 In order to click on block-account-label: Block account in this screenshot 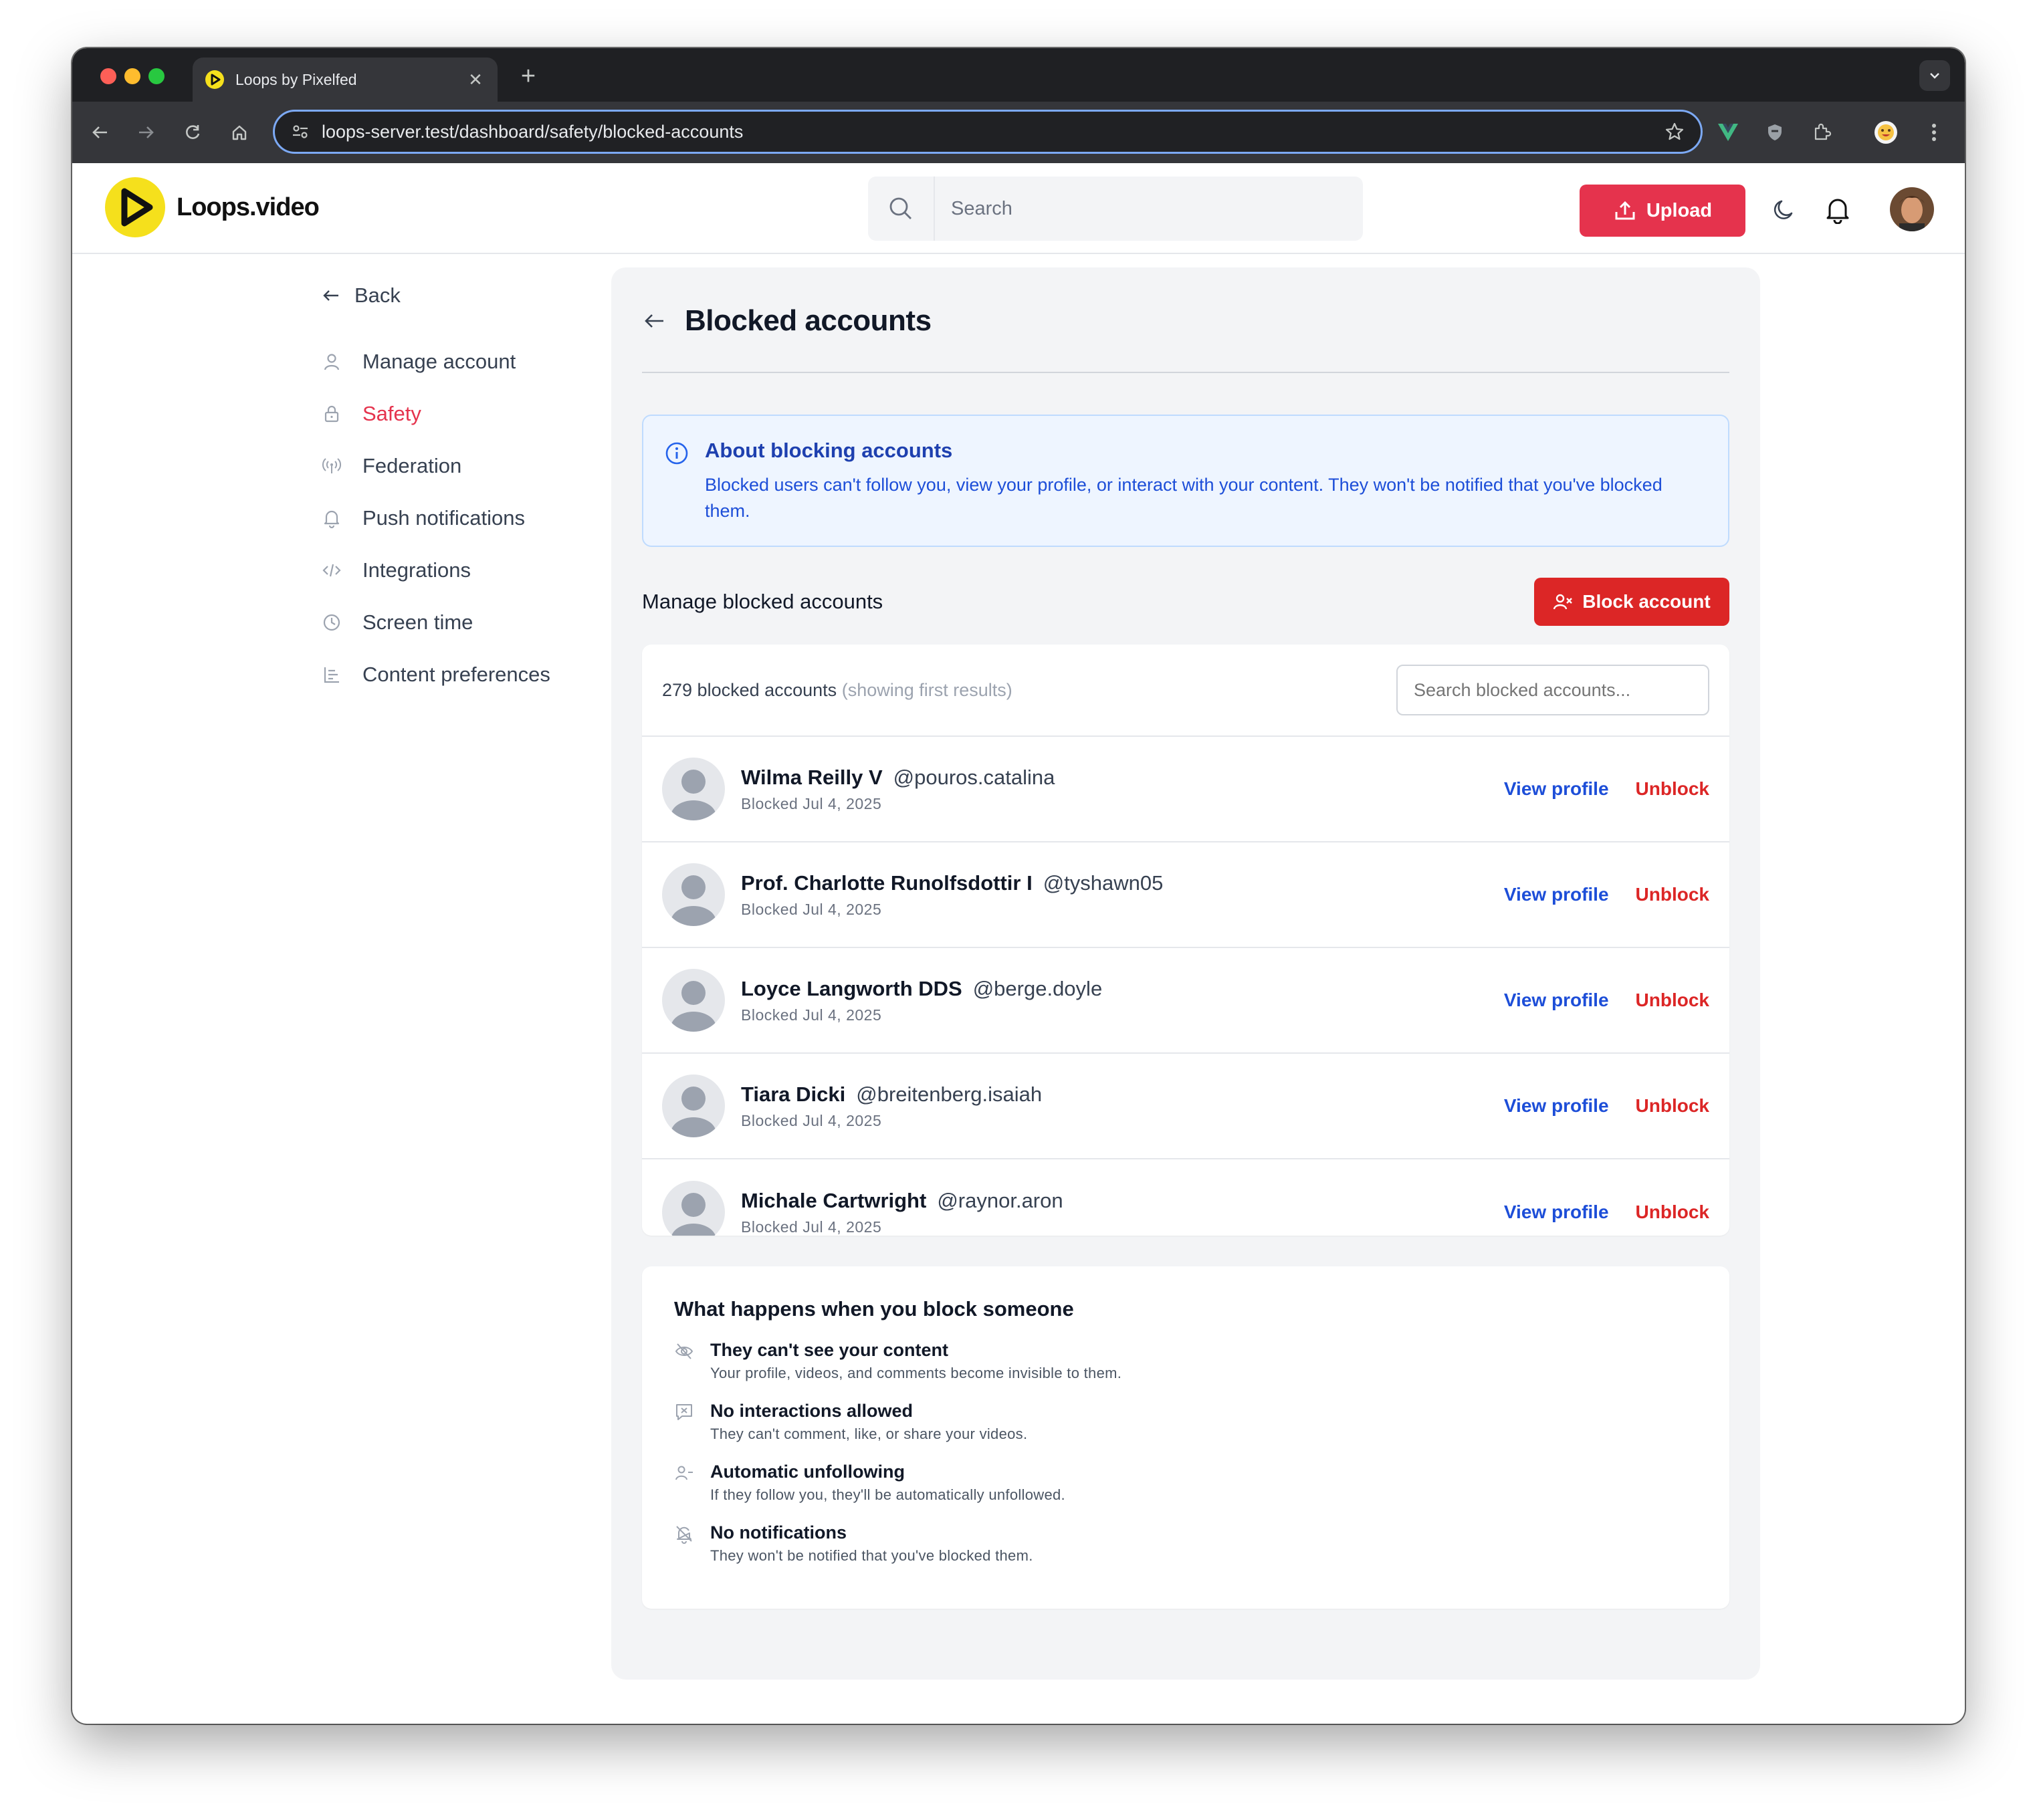, I will do `click(1647, 601)`.